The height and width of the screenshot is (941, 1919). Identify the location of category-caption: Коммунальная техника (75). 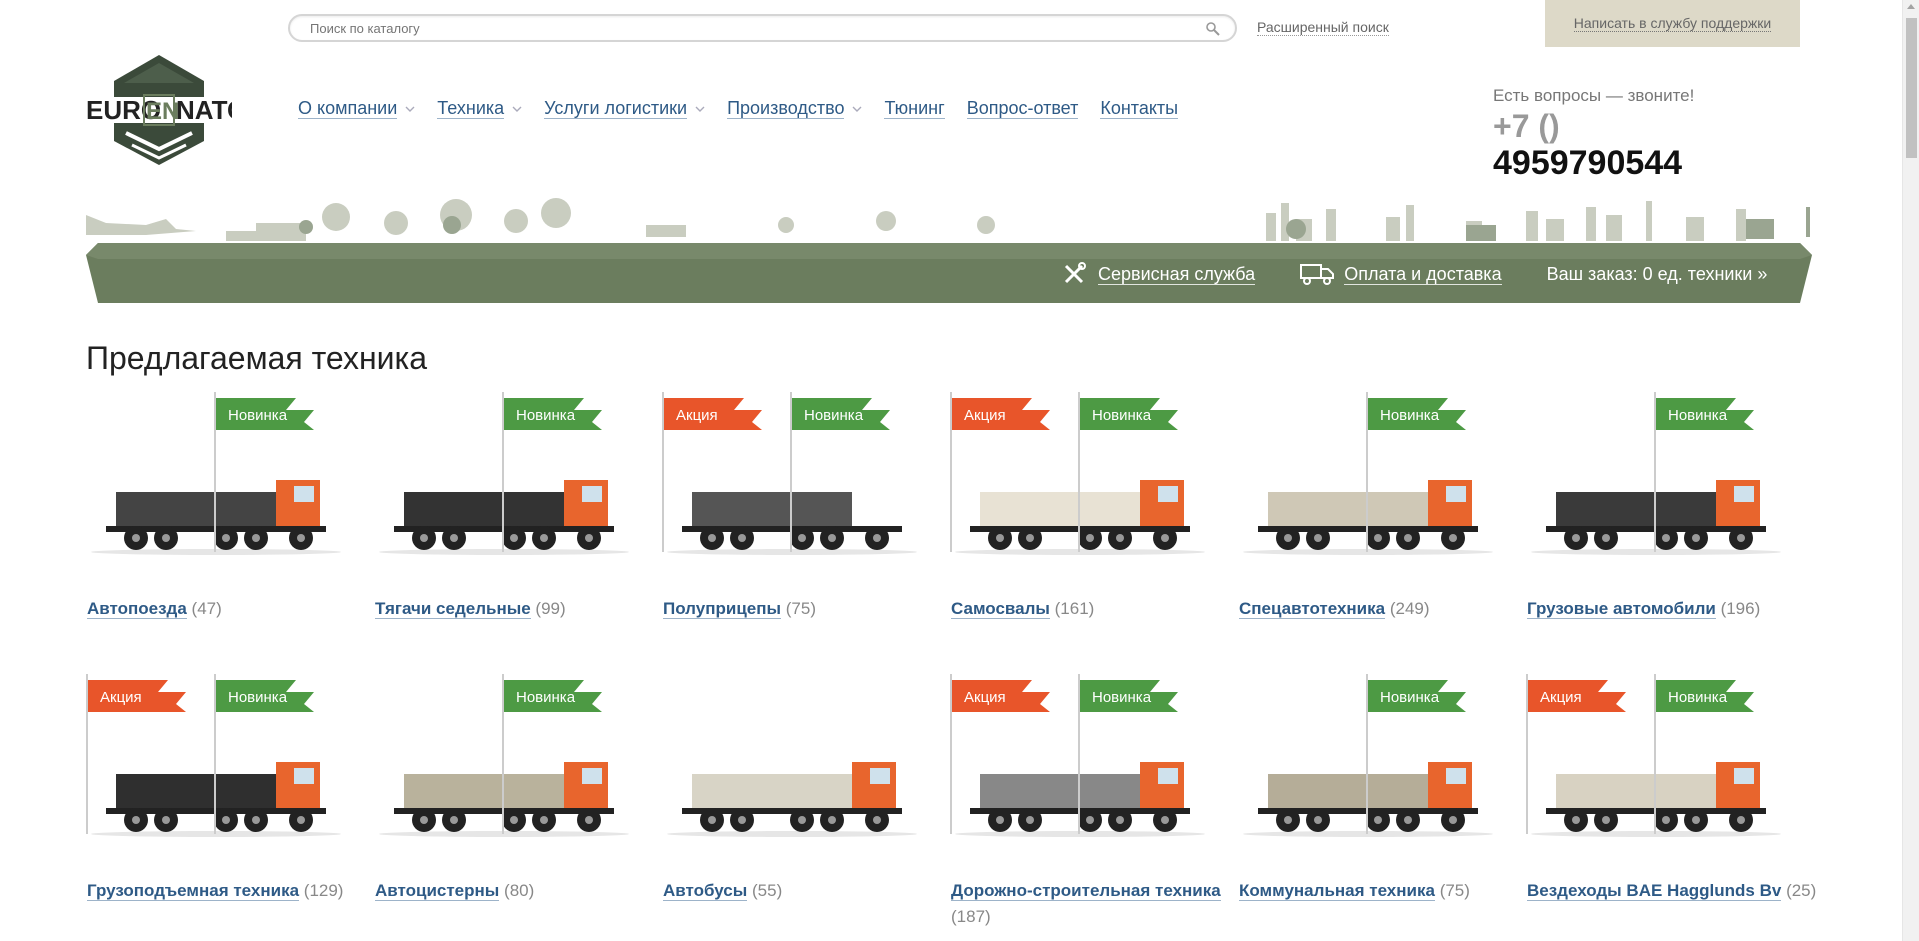
(1384, 891).